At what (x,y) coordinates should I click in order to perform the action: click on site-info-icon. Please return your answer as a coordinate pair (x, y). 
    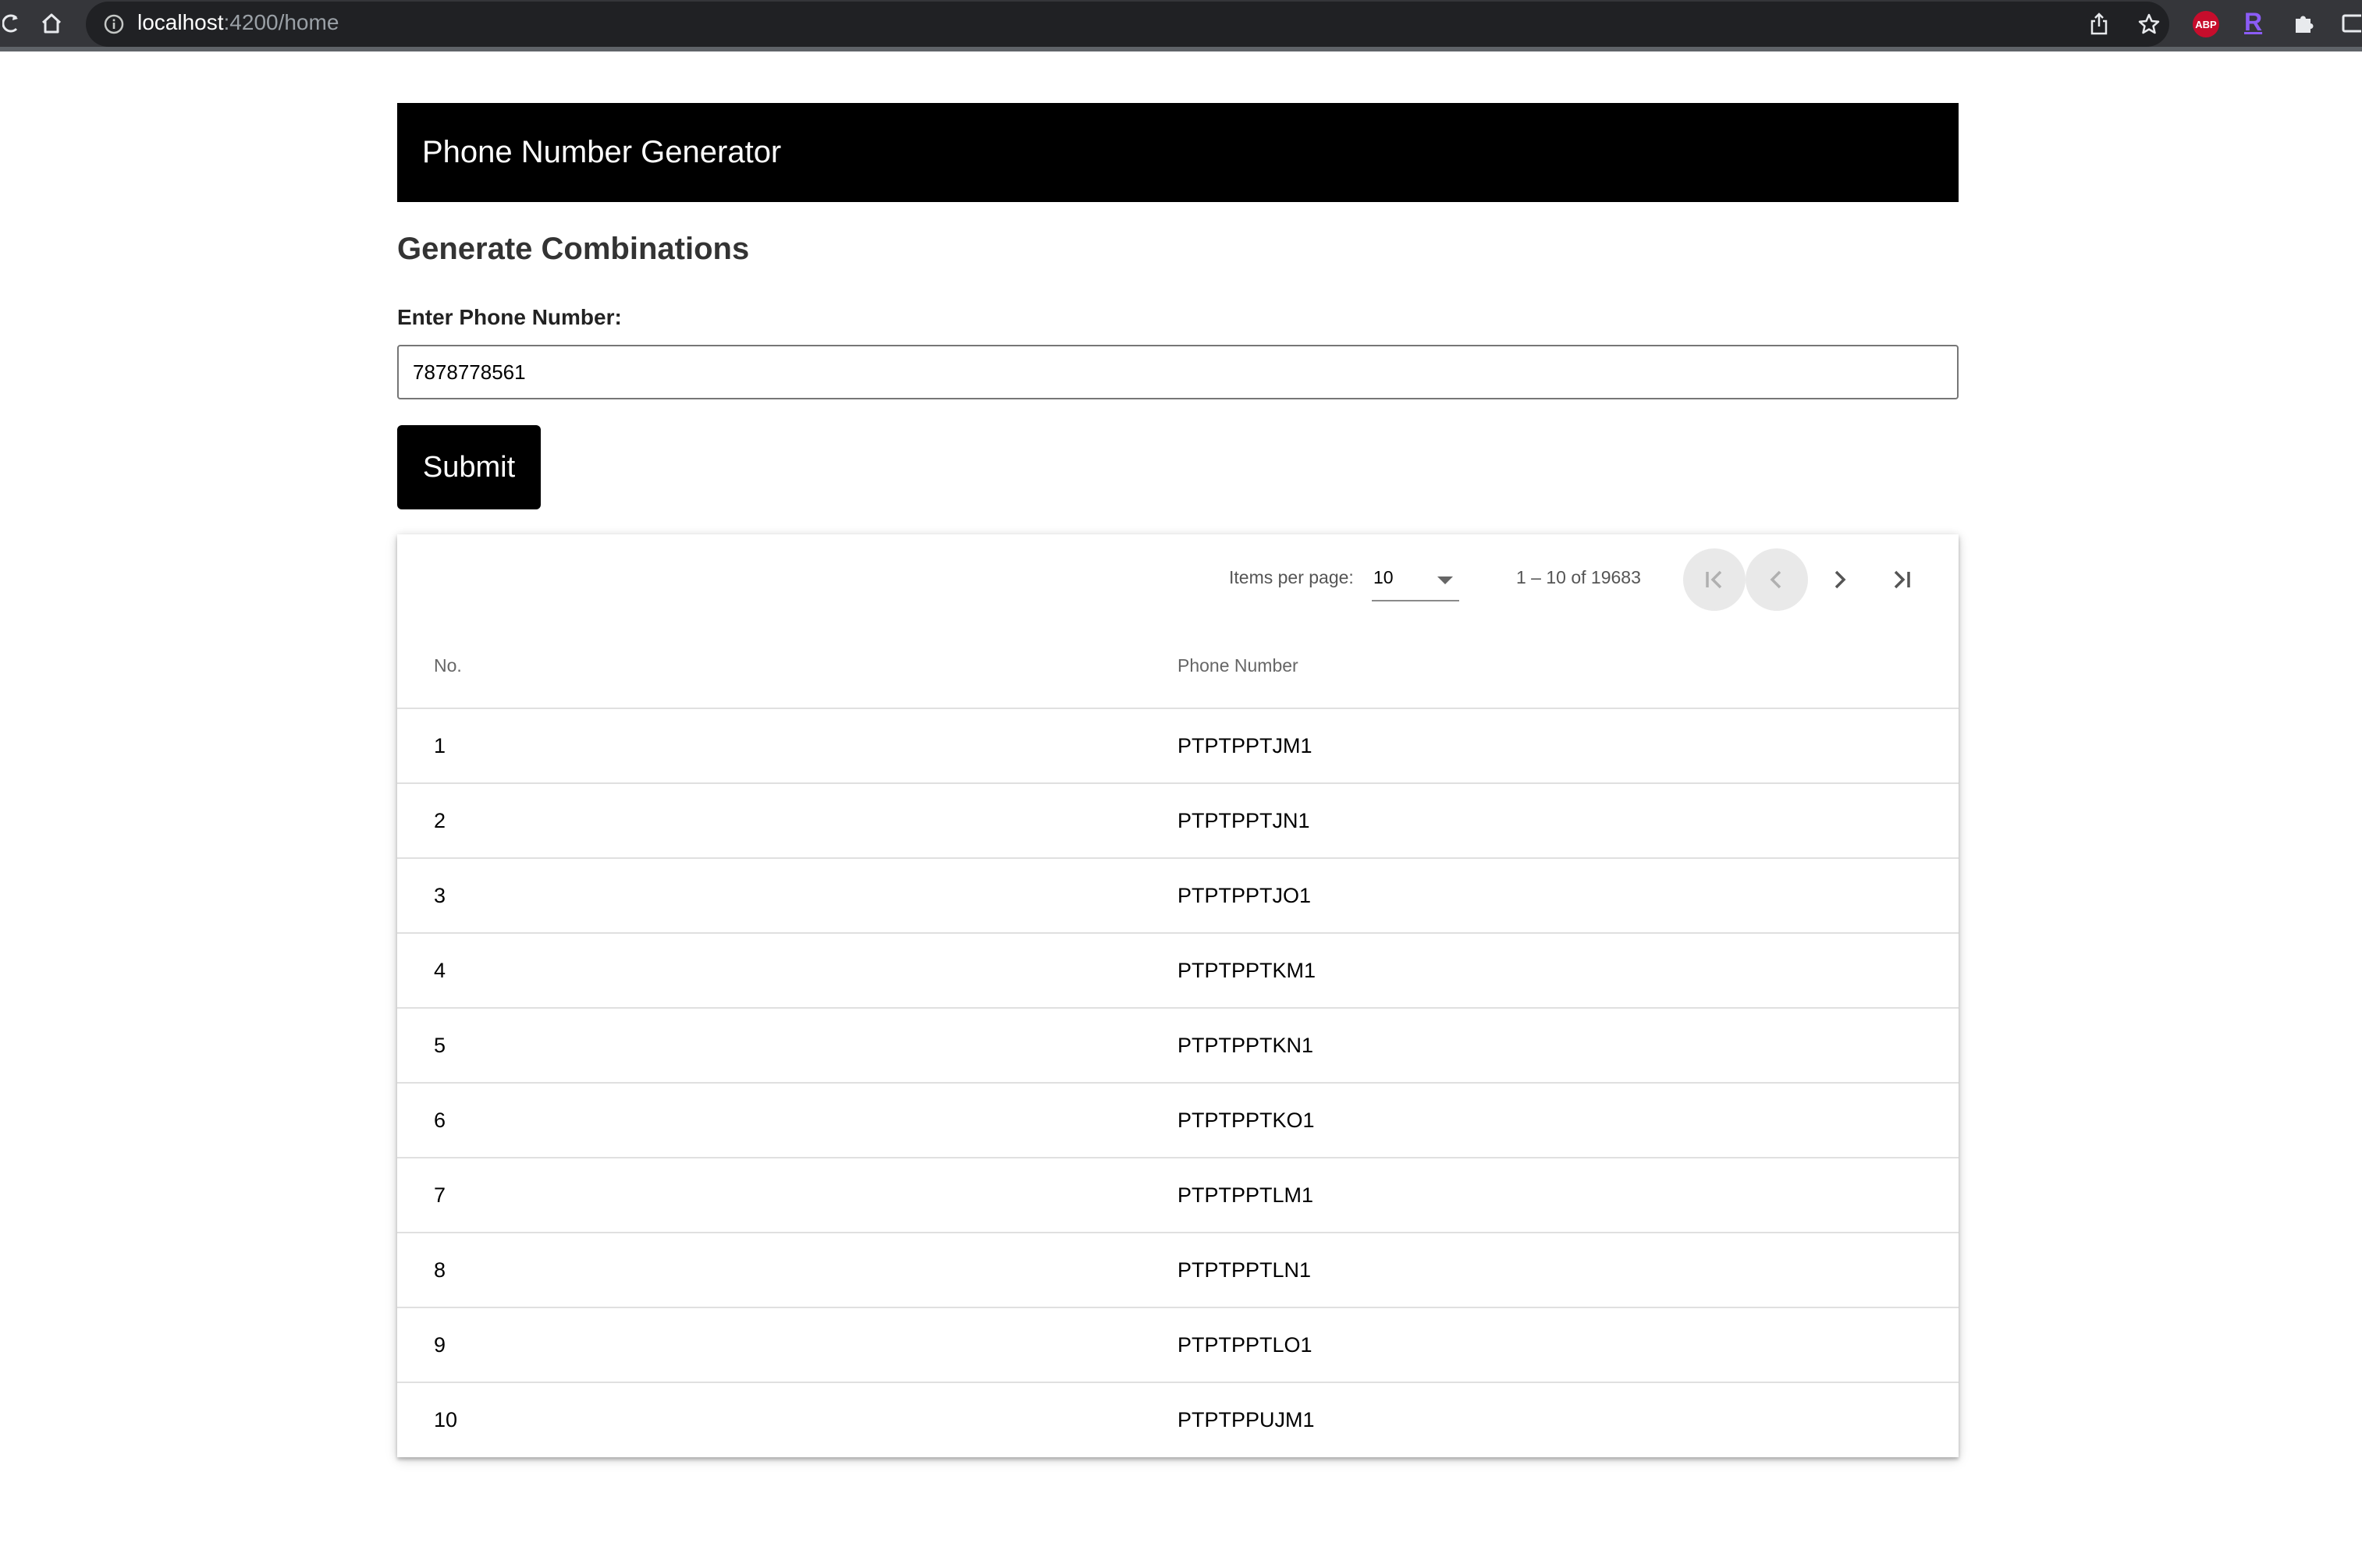
    Looking at the image, I should click on (114, 25).